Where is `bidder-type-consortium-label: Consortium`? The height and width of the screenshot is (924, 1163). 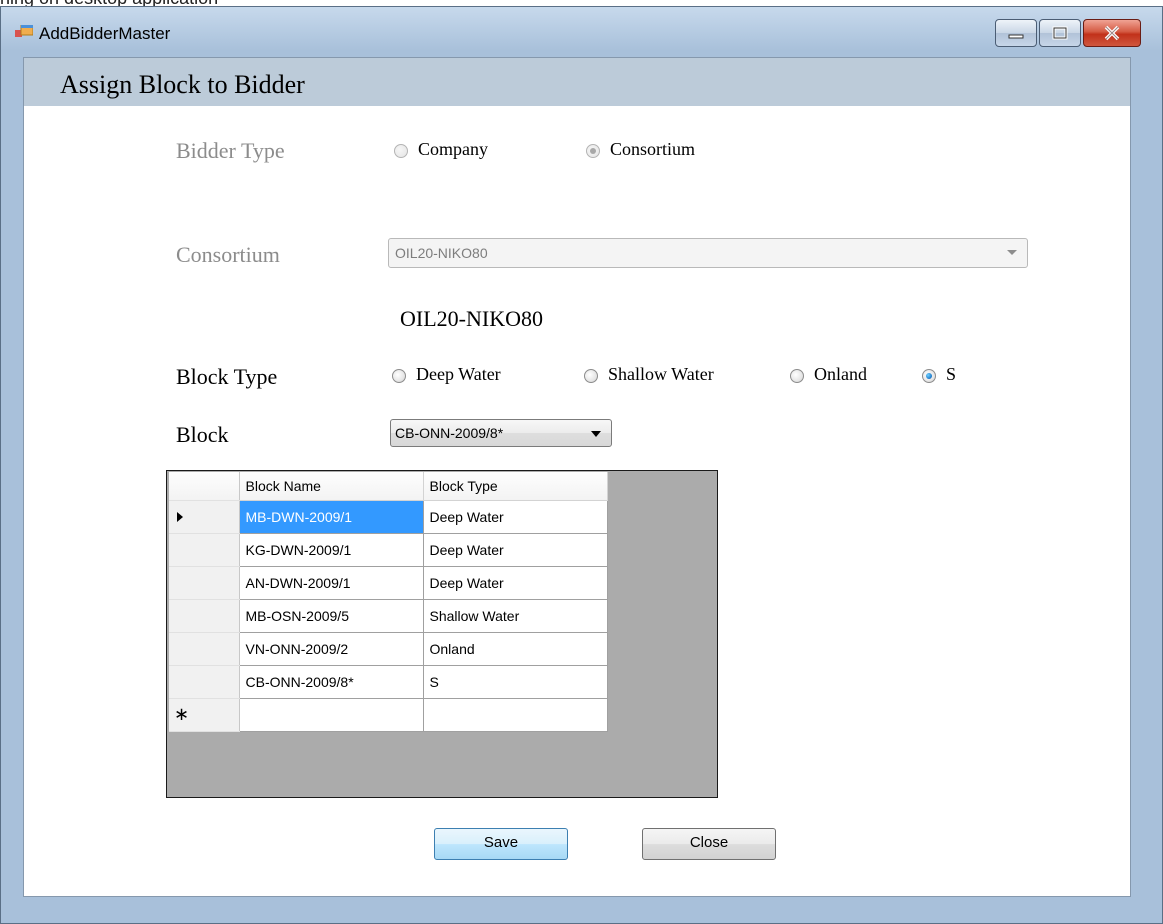
bidder-type-consortium-label: Consortium is located at coordinates (652, 149).